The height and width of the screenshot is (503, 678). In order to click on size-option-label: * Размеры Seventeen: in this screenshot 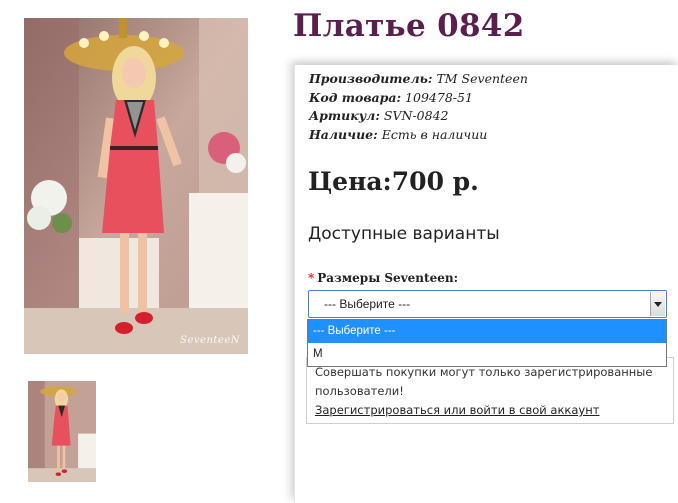, I will do `click(383, 278)`.